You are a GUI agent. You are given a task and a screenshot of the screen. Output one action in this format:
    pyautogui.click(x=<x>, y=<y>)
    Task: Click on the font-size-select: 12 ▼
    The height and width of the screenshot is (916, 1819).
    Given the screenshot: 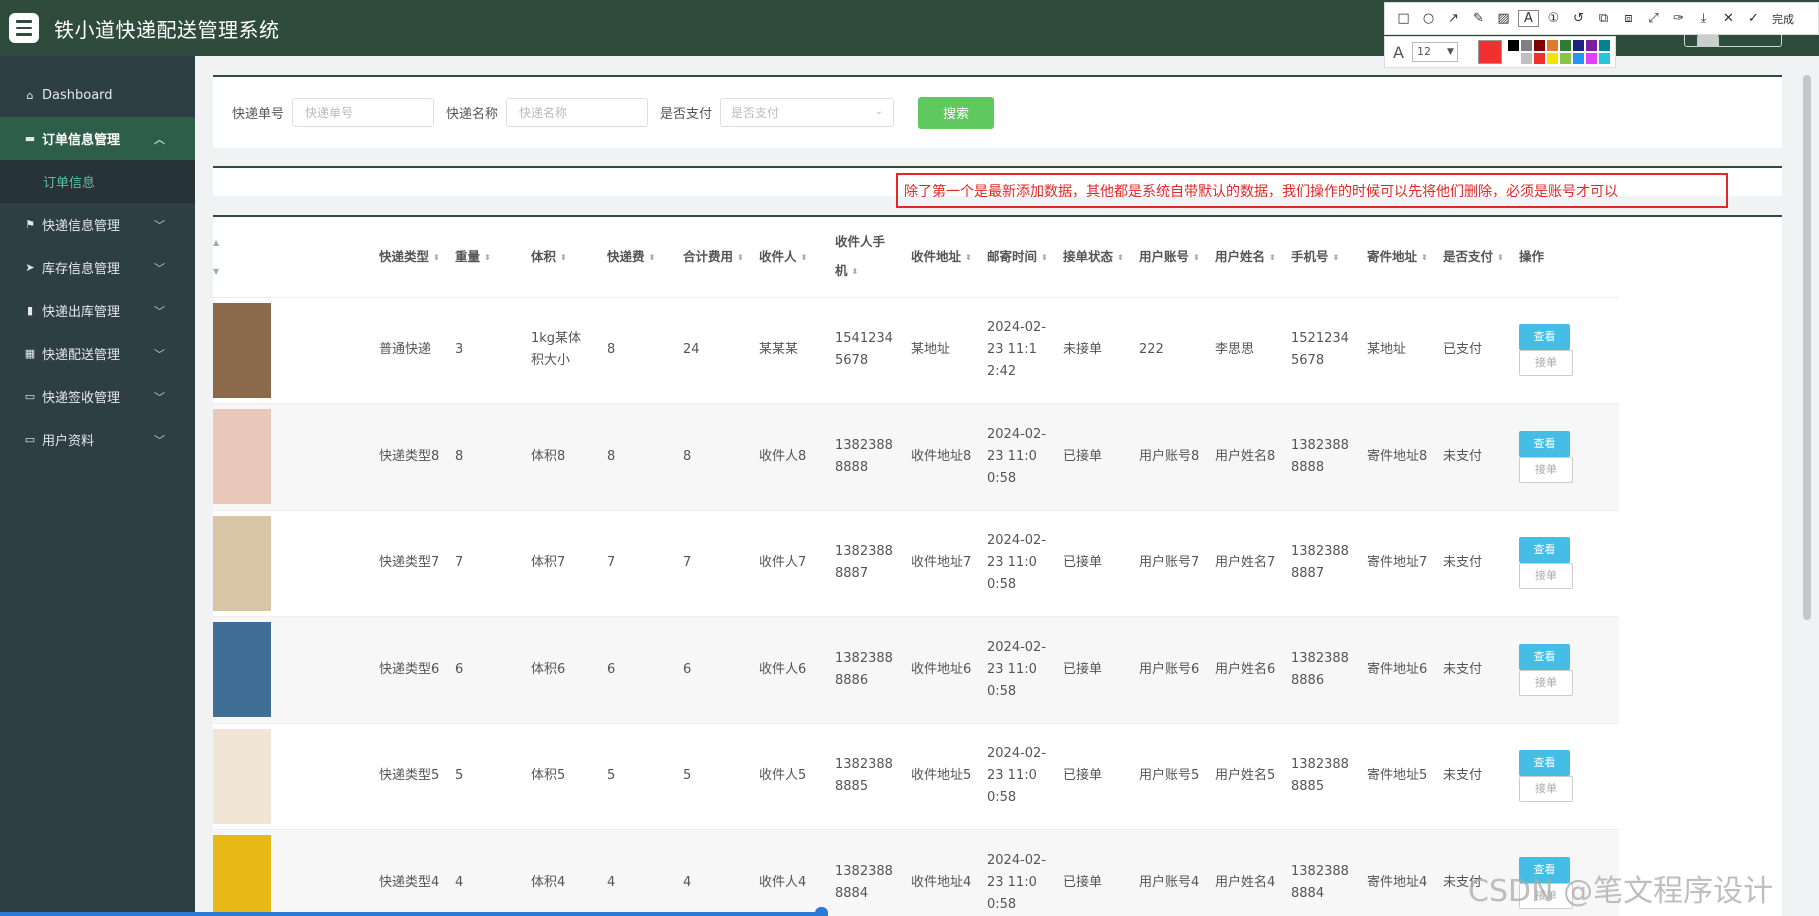 What is the action you would take?
    pyautogui.click(x=1434, y=52)
    